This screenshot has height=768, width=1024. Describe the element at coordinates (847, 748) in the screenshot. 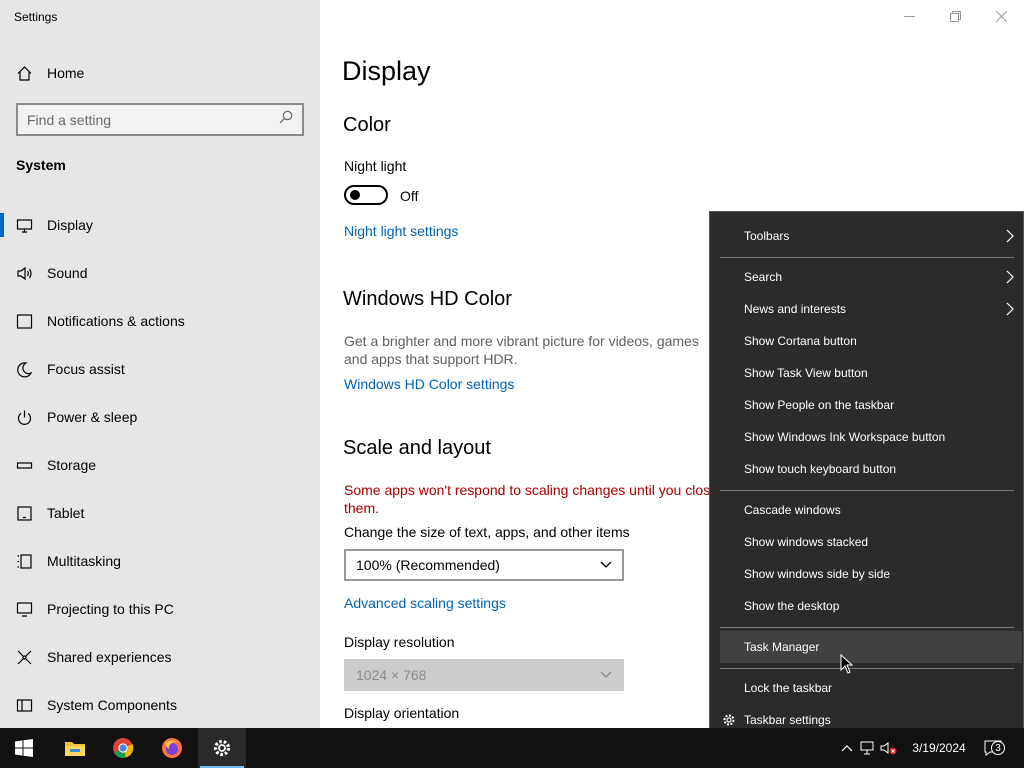

I see `tray-overflow-chevron-icon` at that location.